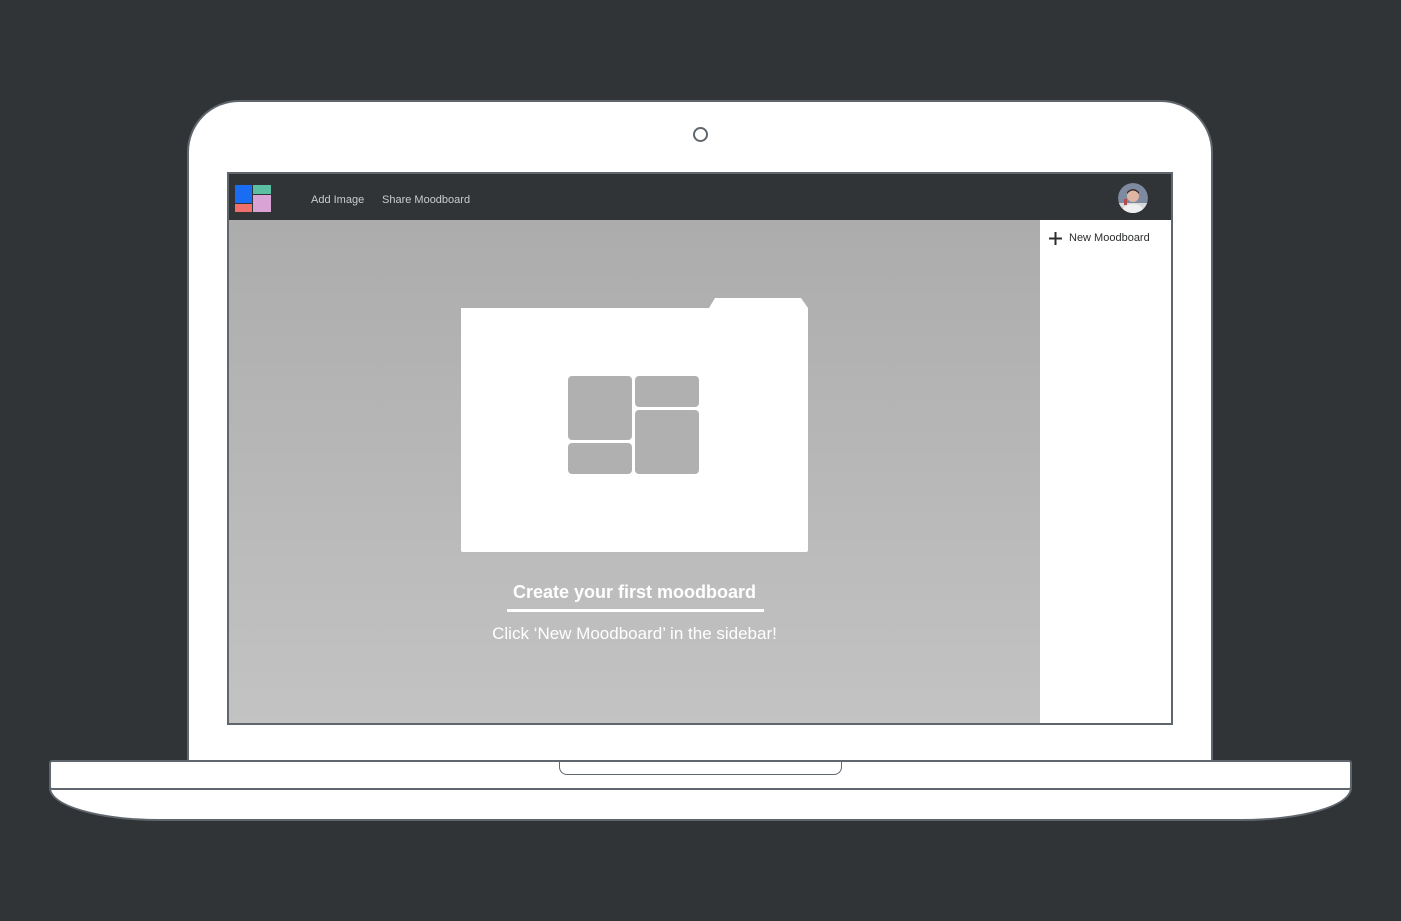 This screenshot has height=921, width=1401. Describe the element at coordinates (634, 592) in the screenshot. I see `empty-state-title: Create your first moodboard` at that location.